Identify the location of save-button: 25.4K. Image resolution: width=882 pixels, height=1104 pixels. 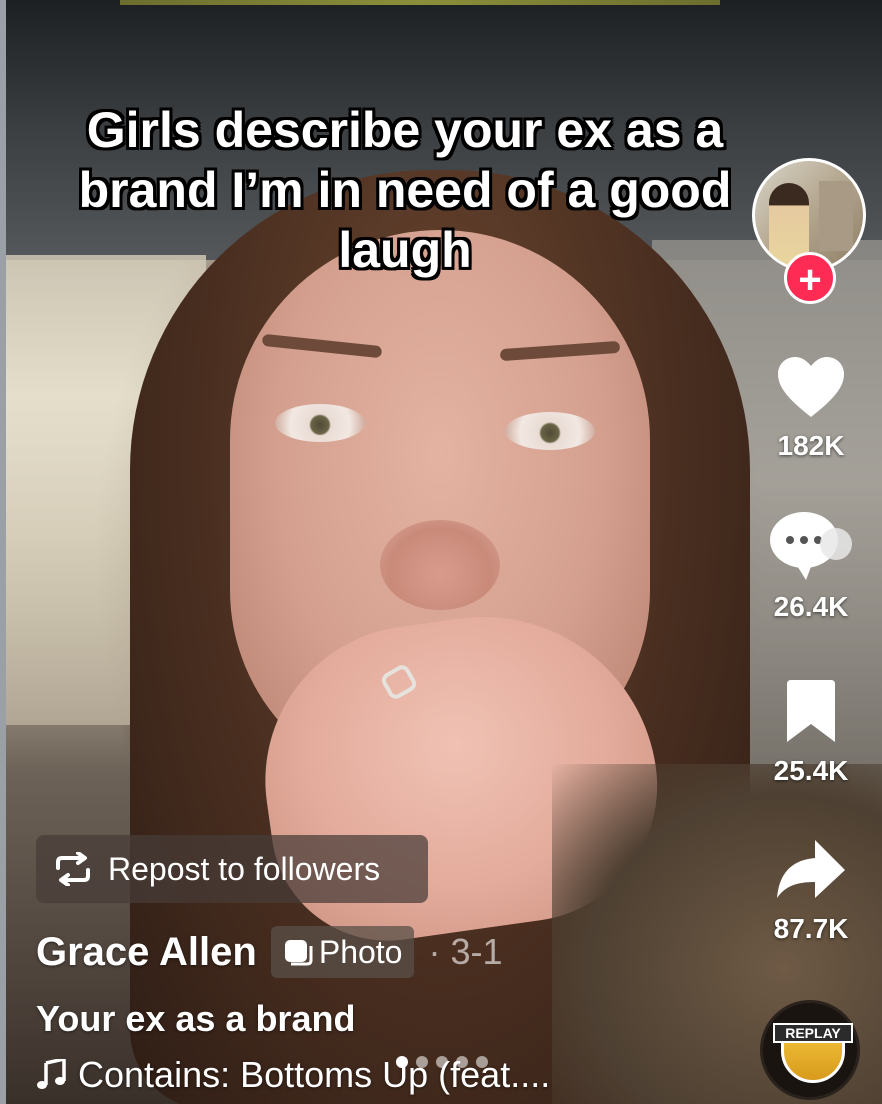
(811, 733).